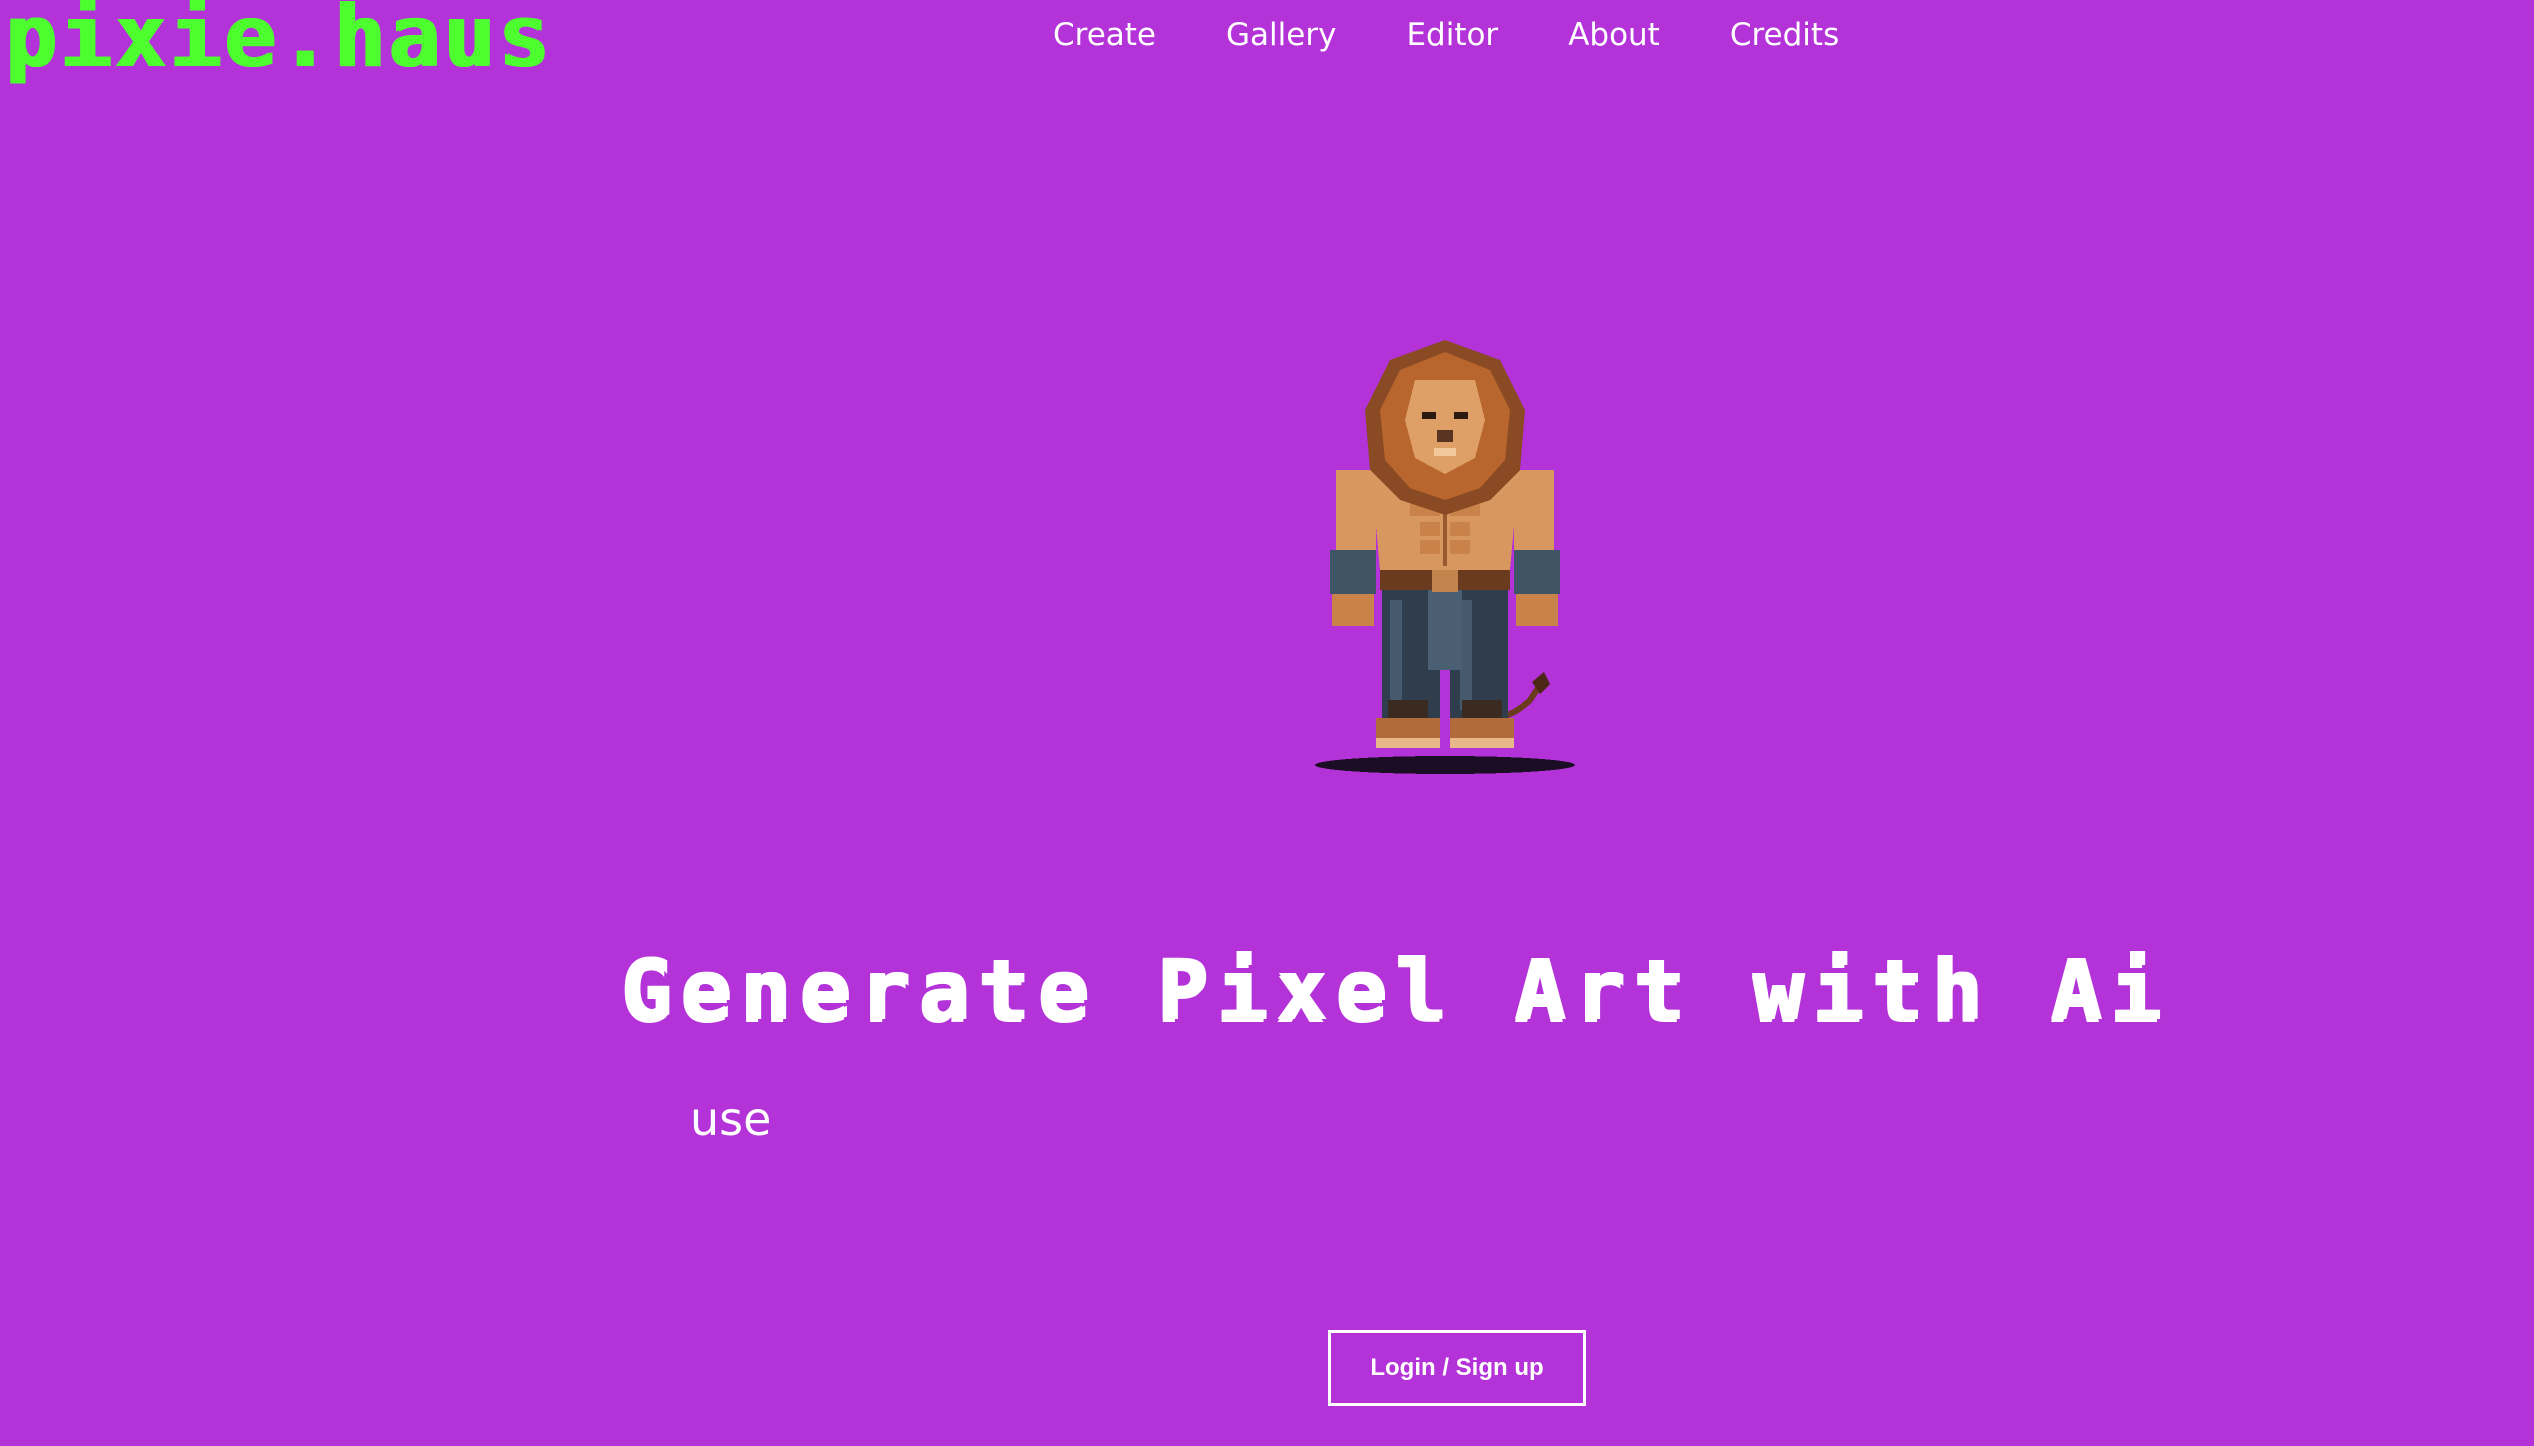  I want to click on lion-warrior-image, so click(1445, 557).